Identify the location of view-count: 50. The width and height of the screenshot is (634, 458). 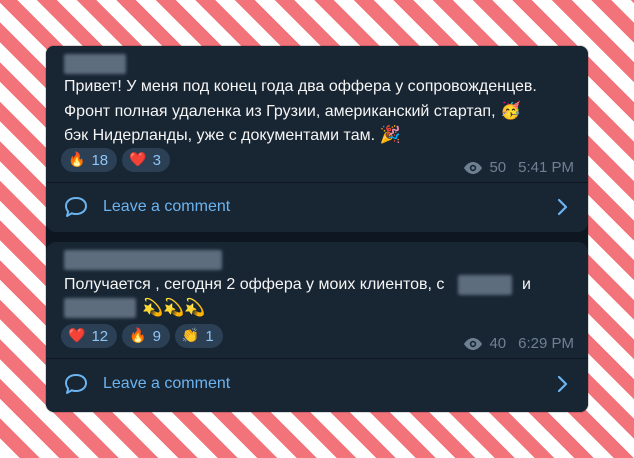
(498, 167).